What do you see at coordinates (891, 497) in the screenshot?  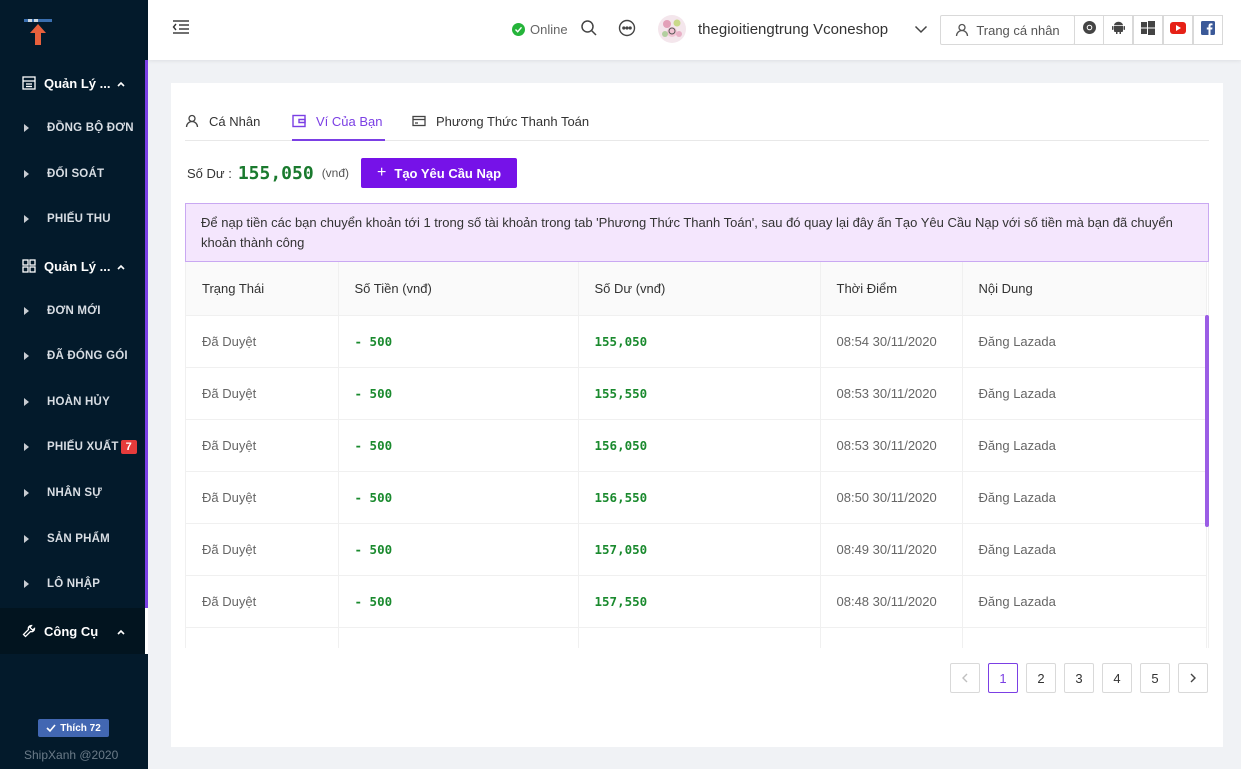 I see `cell-time: 08:50 30/11/2020` at bounding box center [891, 497].